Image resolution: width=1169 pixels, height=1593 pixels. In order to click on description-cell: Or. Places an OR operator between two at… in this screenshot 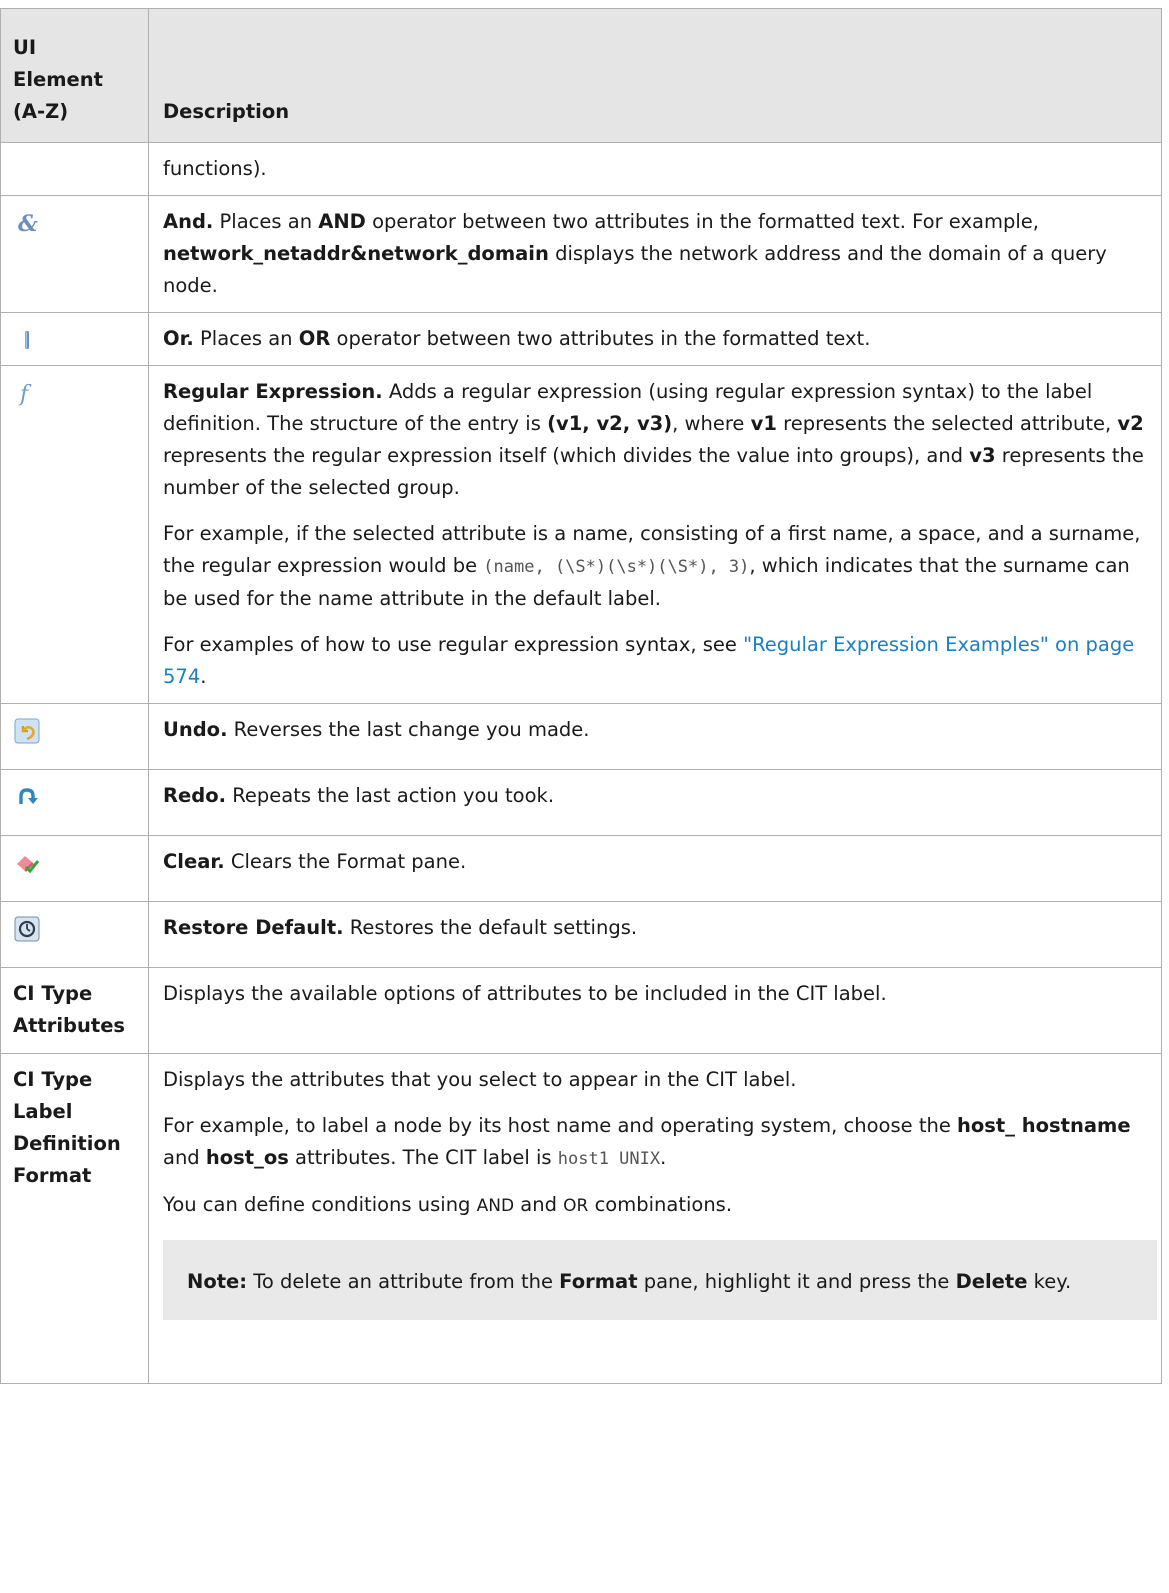, I will do `click(655, 339)`.